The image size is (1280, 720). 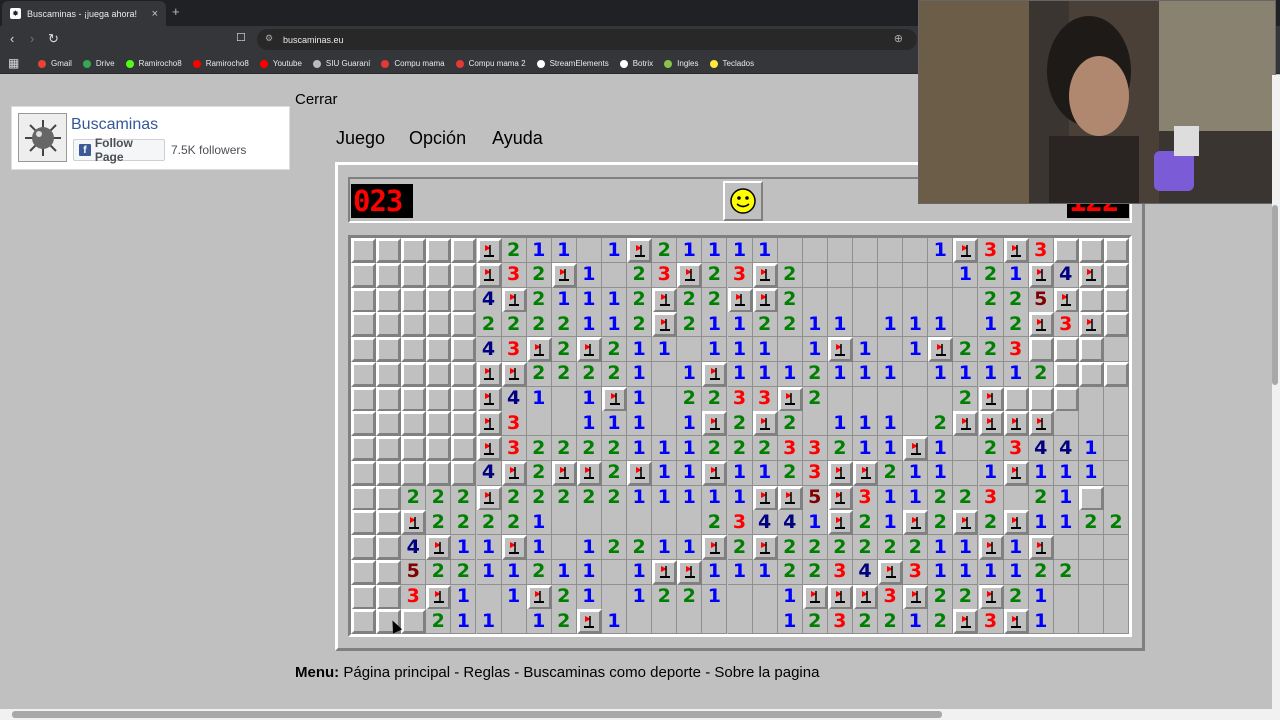 What do you see at coordinates (360, 138) in the screenshot?
I see `menu-juego: Juego` at bounding box center [360, 138].